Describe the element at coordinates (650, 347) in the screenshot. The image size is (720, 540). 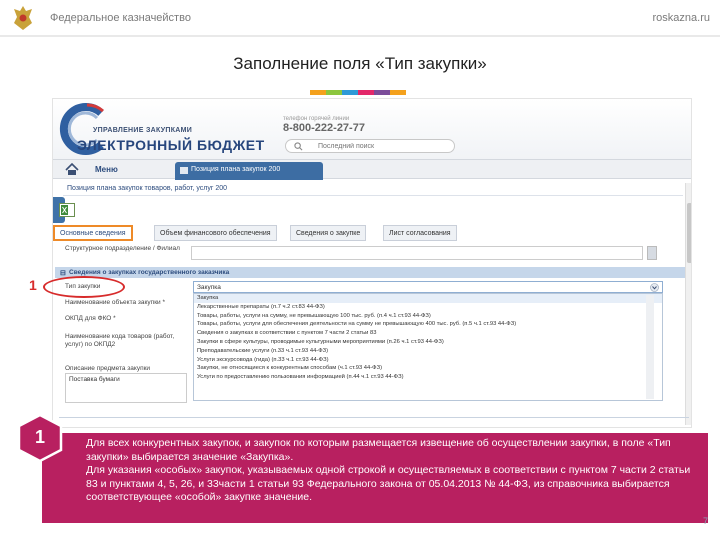
I see `dropdown-scrollbar` at that location.